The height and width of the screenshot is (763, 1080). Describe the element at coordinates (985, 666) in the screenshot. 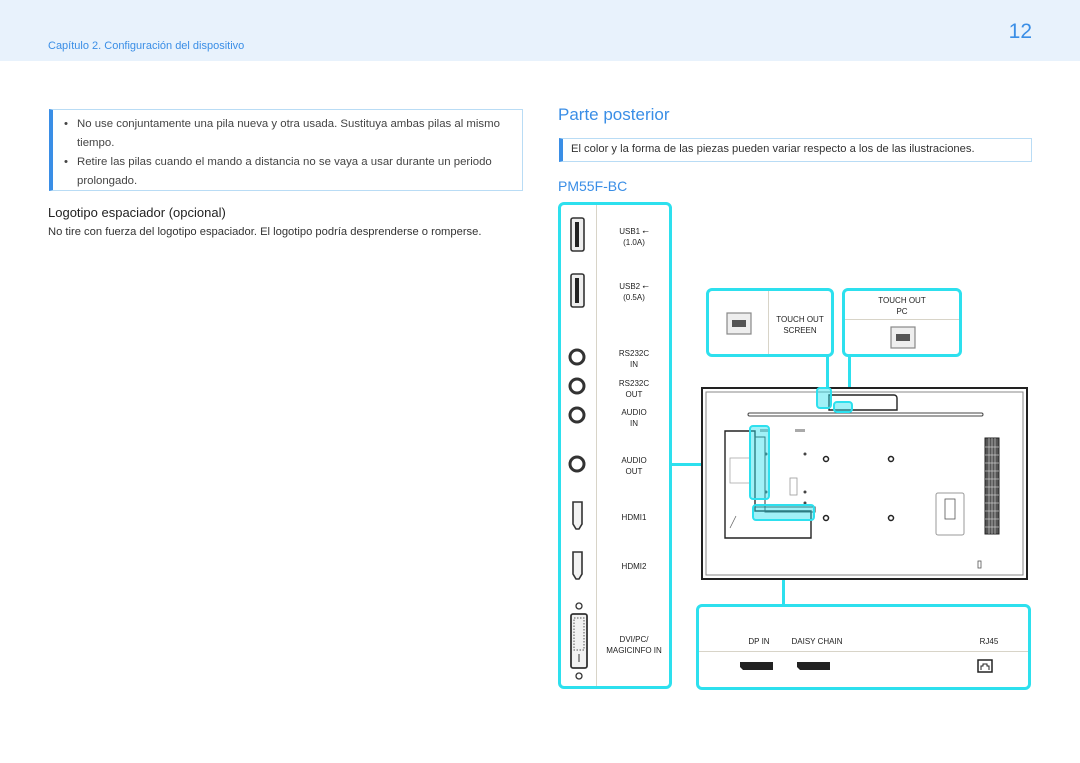

I see `rj45-port-icon` at that location.